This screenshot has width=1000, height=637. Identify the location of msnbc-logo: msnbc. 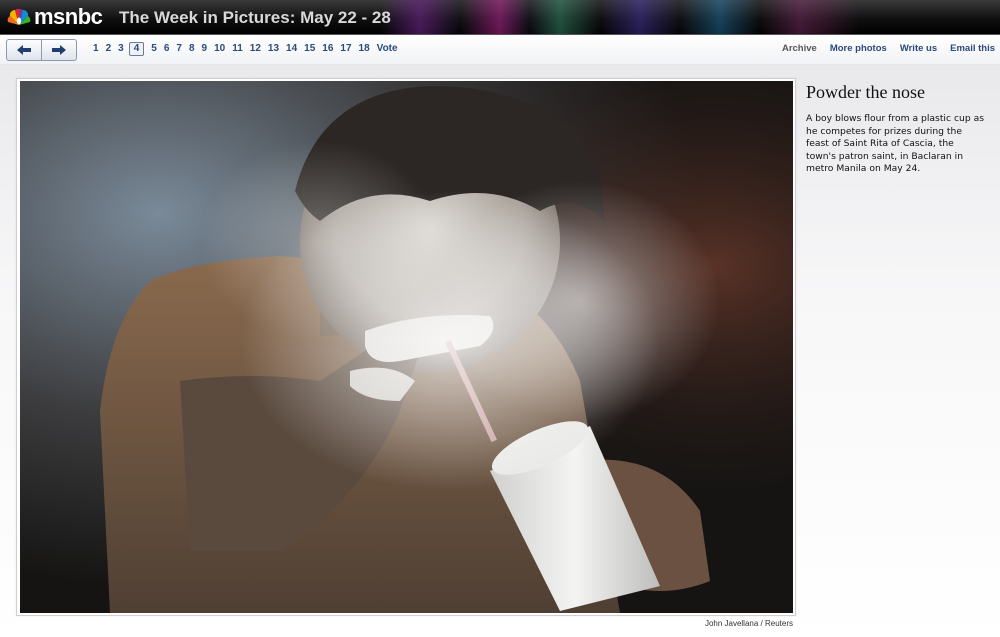
(55, 16).